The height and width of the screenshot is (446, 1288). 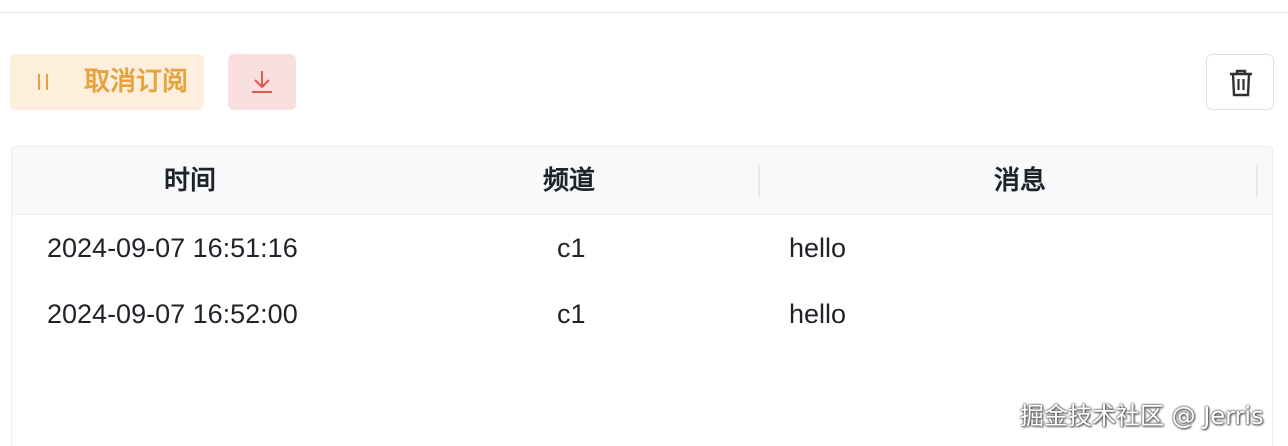 What do you see at coordinates (1020, 181) in the screenshot?
I see `header-message: 消息` at bounding box center [1020, 181].